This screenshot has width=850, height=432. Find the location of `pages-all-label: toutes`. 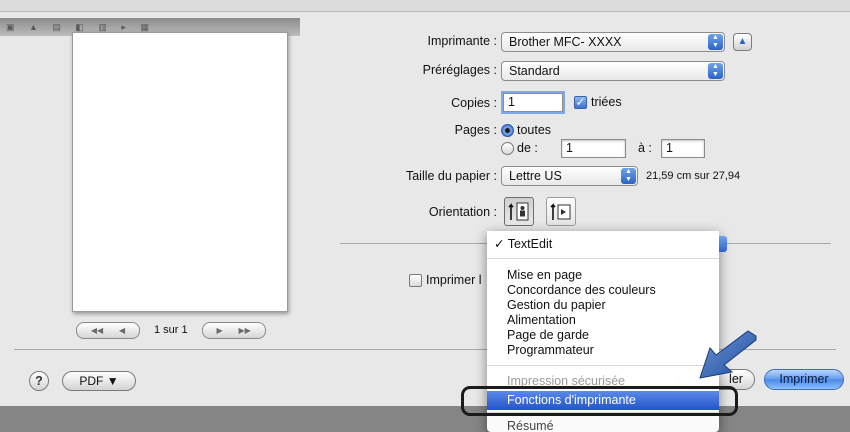

pages-all-label: toutes is located at coordinates (534, 130).